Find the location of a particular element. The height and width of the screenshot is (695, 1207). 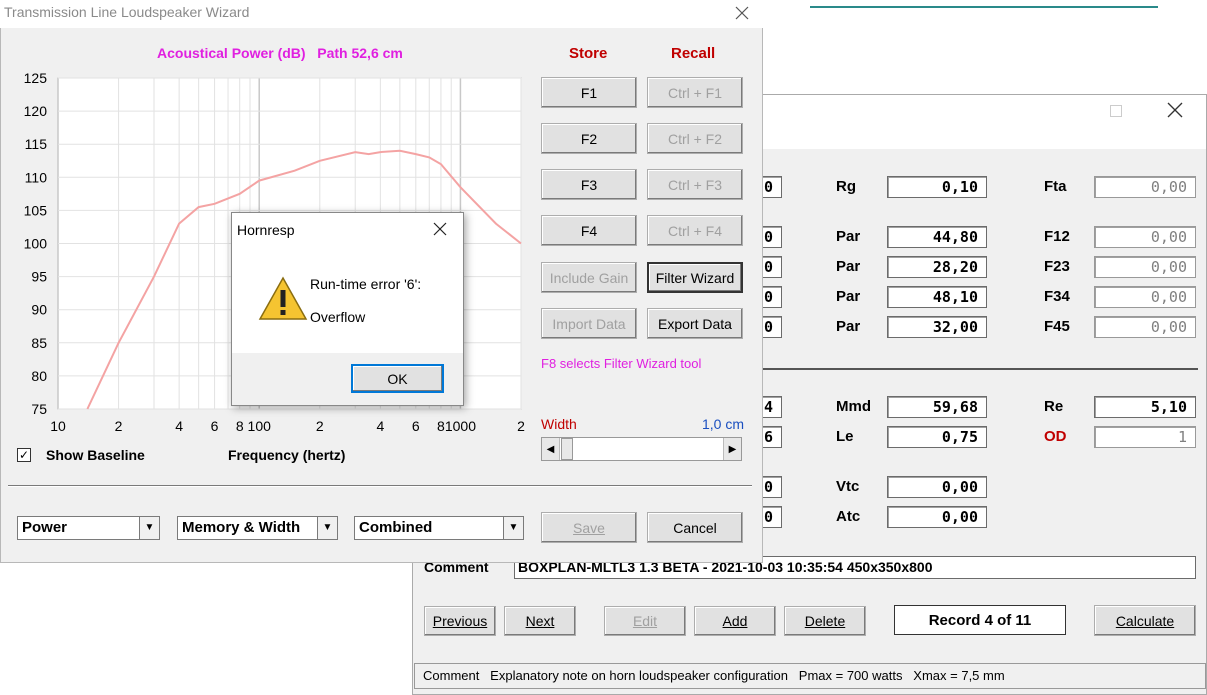

label-le: Le is located at coordinates (845, 436).